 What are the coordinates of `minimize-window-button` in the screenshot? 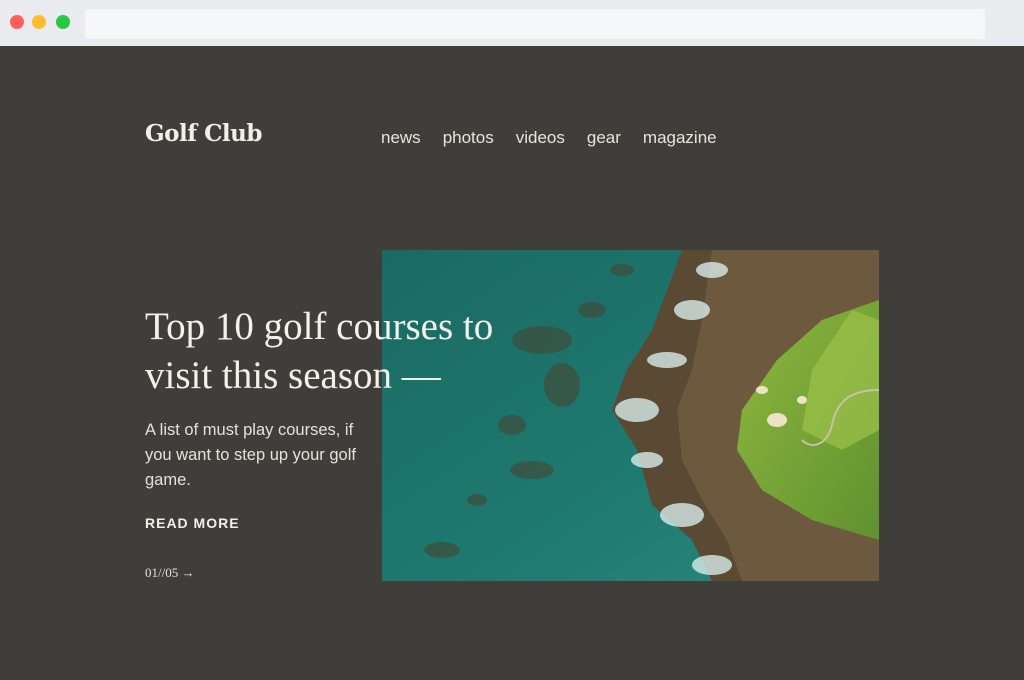 It's located at (39, 22).